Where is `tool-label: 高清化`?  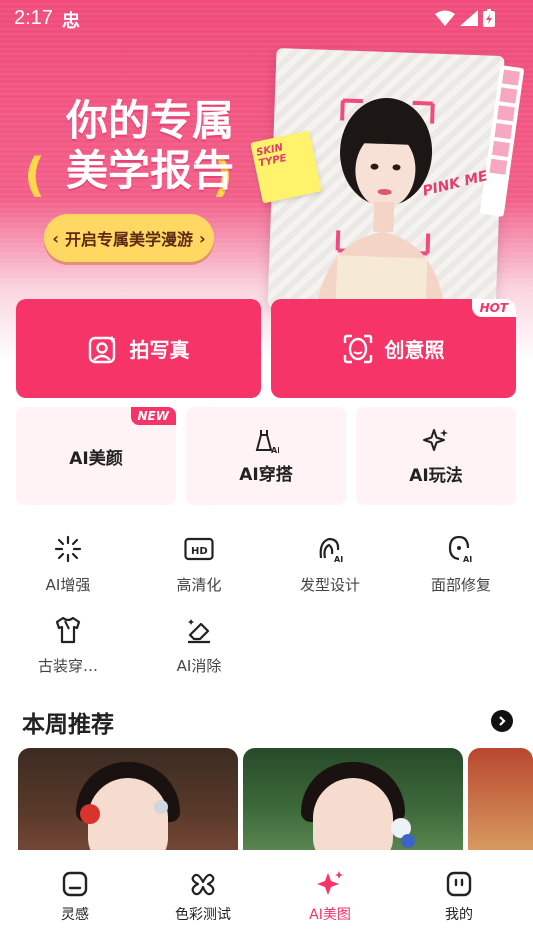 tool-label: 高清化 is located at coordinates (199, 585).